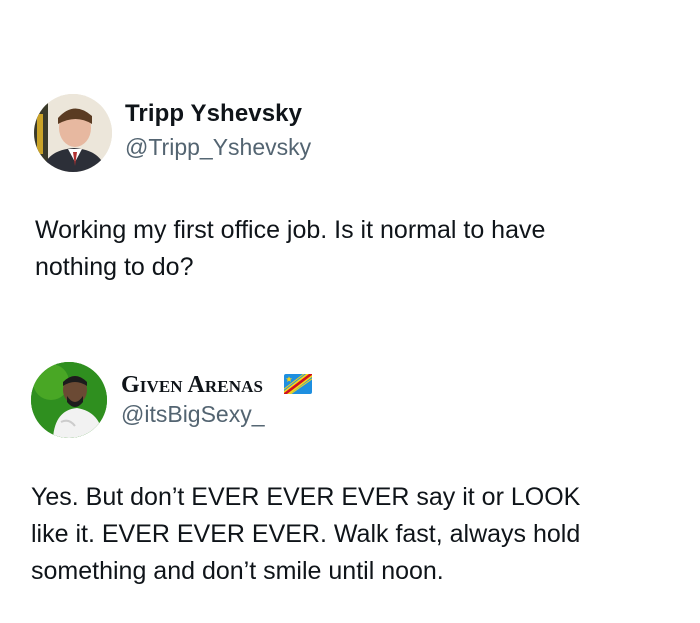 This screenshot has width=700, height=623. I want to click on display-name: Tripp Yshevsky, so click(213, 114).